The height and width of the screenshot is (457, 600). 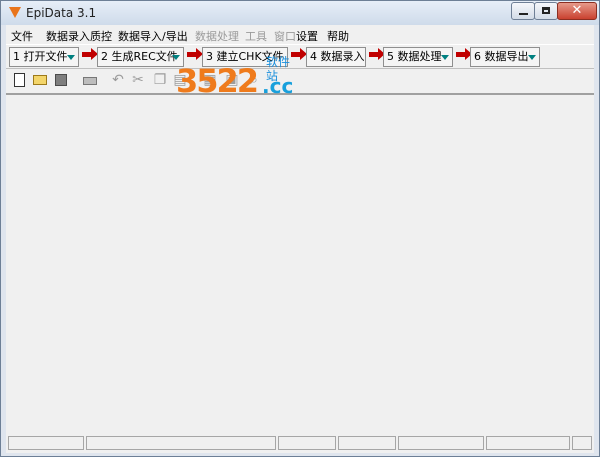 I want to click on minimize-button, so click(x=523, y=11).